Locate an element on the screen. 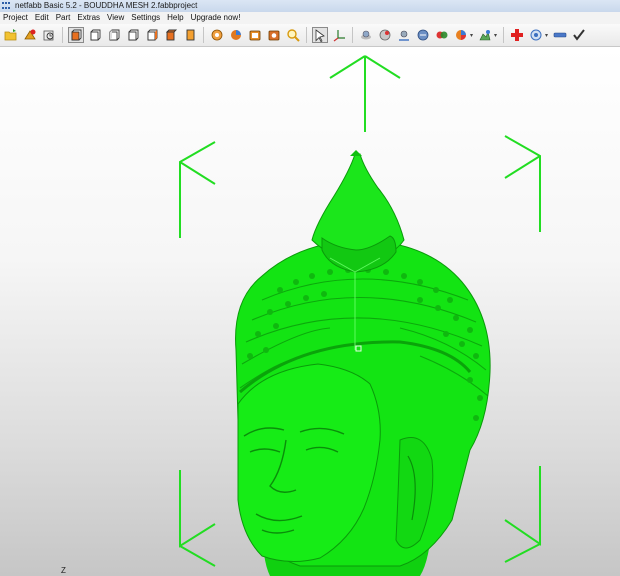 This screenshot has height=576, width=620. bounding-box-top-arrow is located at coordinates (365, 93).